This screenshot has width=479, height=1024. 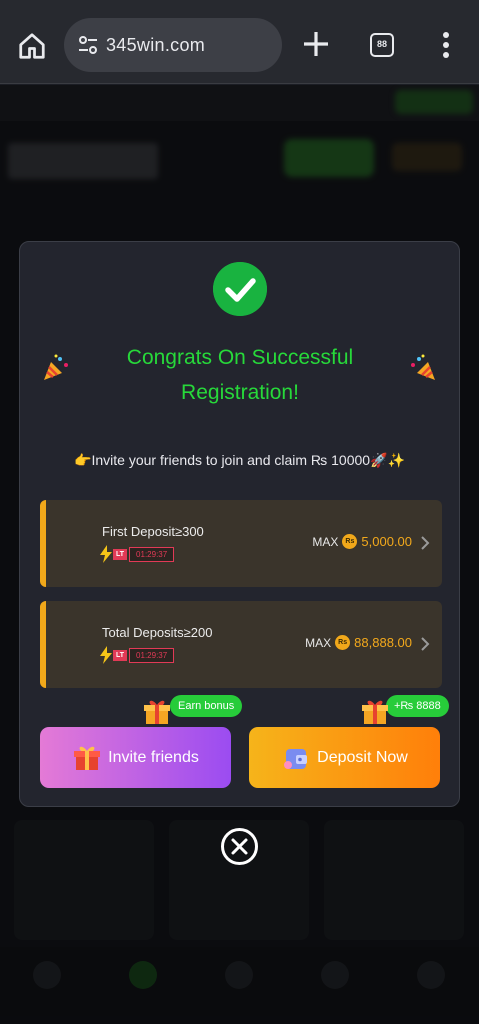 I want to click on home-icon, so click(x=32, y=46).